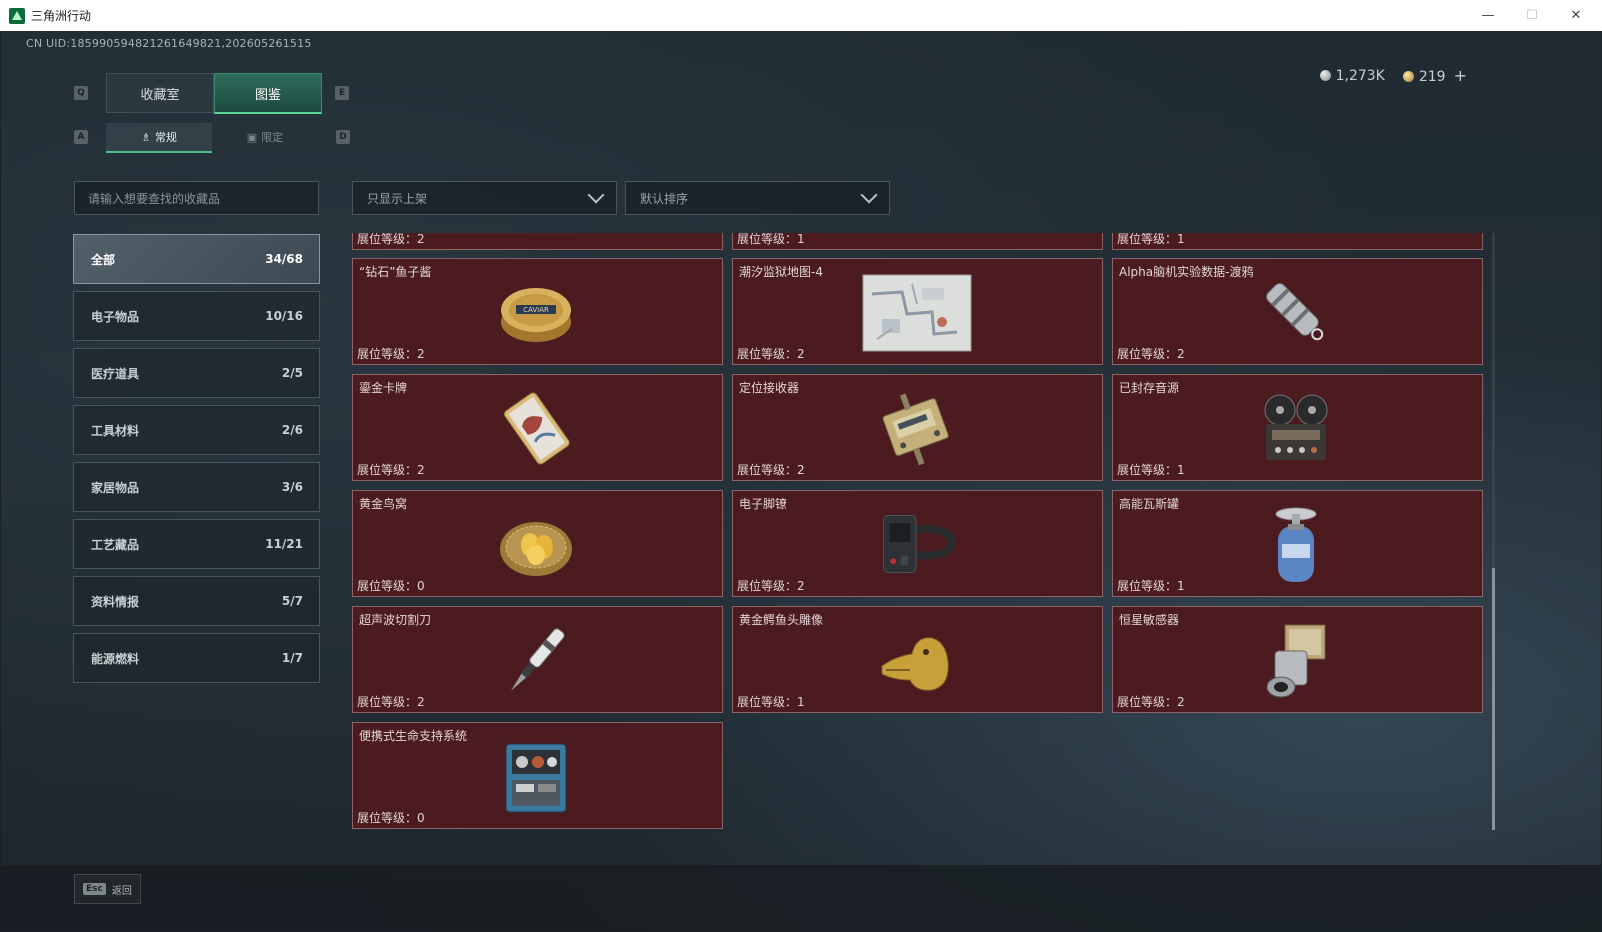 The image size is (1602, 932). I want to click on close-button: ✕, so click(1576, 15).